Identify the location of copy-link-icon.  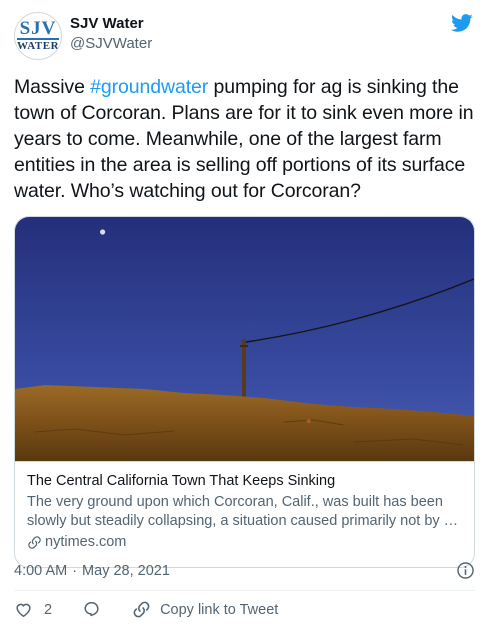
(141, 609).